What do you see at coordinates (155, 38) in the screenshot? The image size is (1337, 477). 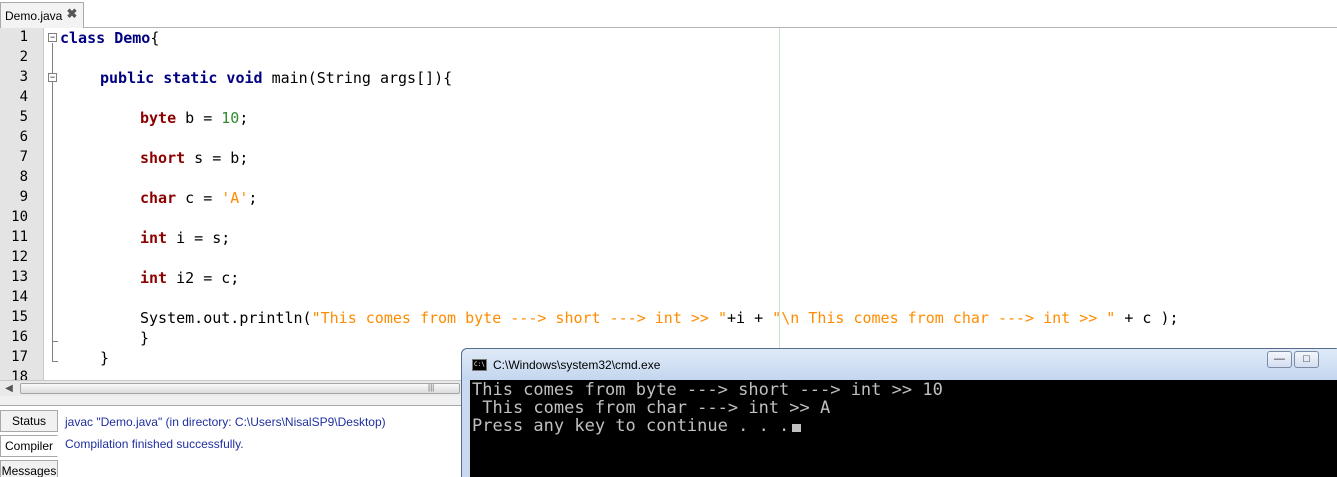 I see `code-token: {` at bounding box center [155, 38].